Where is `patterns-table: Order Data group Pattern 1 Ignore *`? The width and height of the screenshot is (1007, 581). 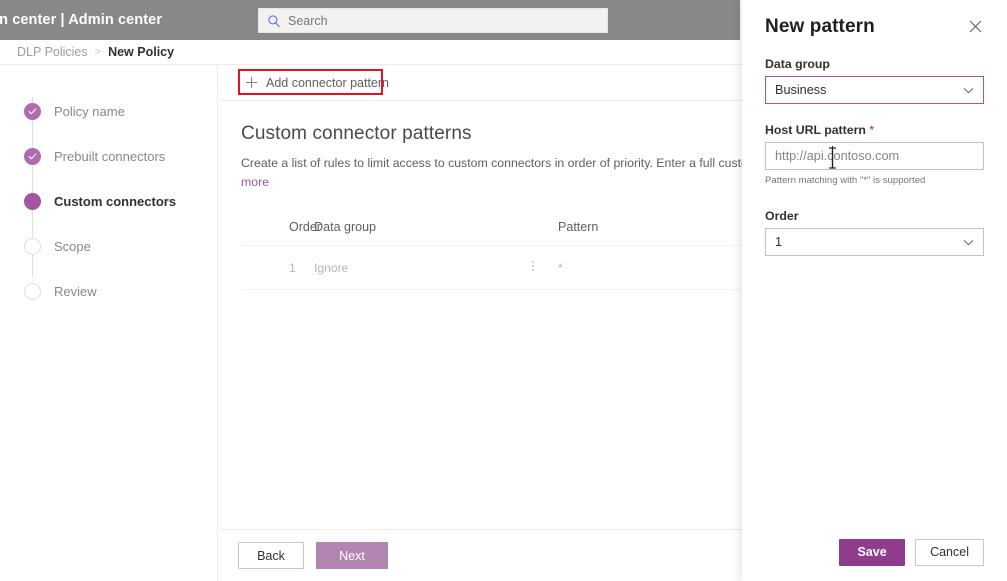 patterns-table: Order Data group Pattern 1 Ignore * is located at coordinates (491, 252).